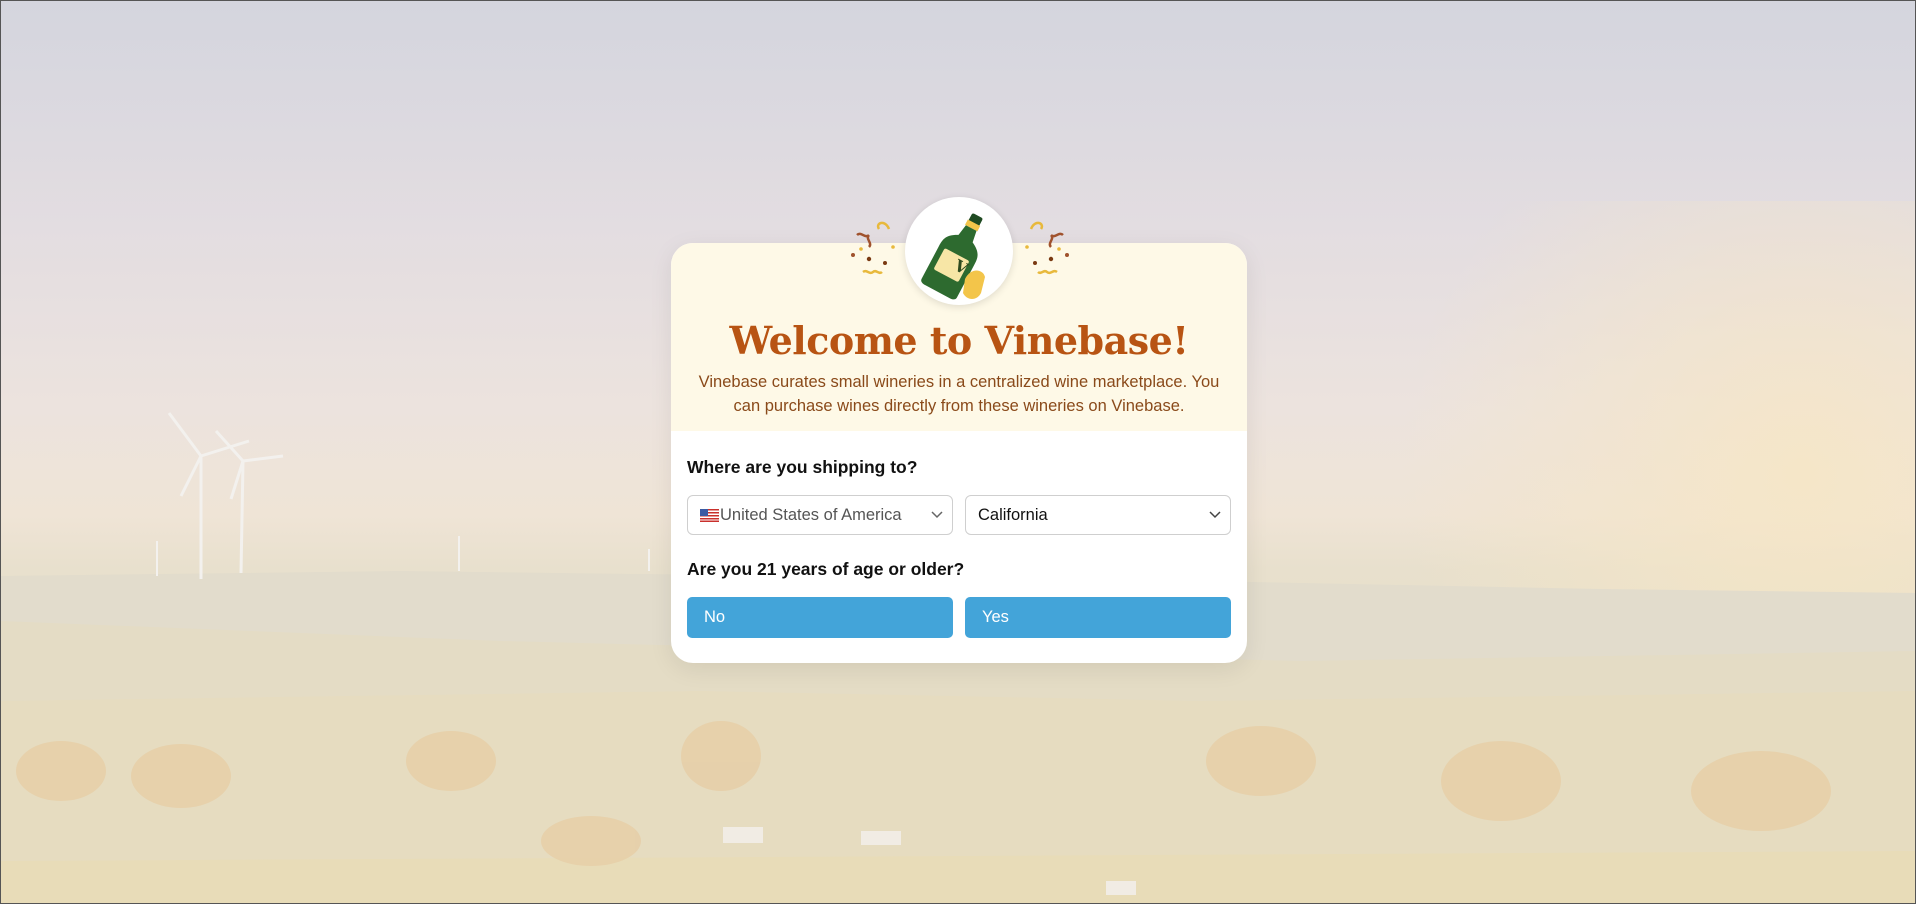  What do you see at coordinates (709, 515) in the screenshot?
I see `us-flag-icon` at bounding box center [709, 515].